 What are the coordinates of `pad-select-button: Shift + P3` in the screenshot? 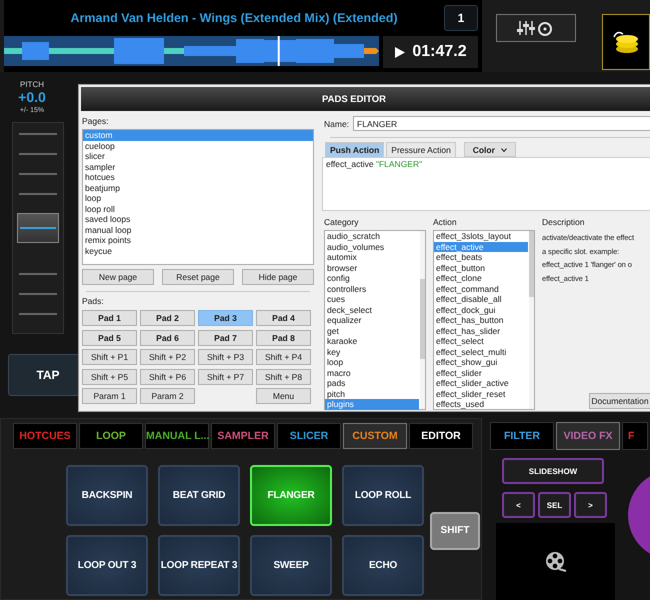 It's located at (225, 357).